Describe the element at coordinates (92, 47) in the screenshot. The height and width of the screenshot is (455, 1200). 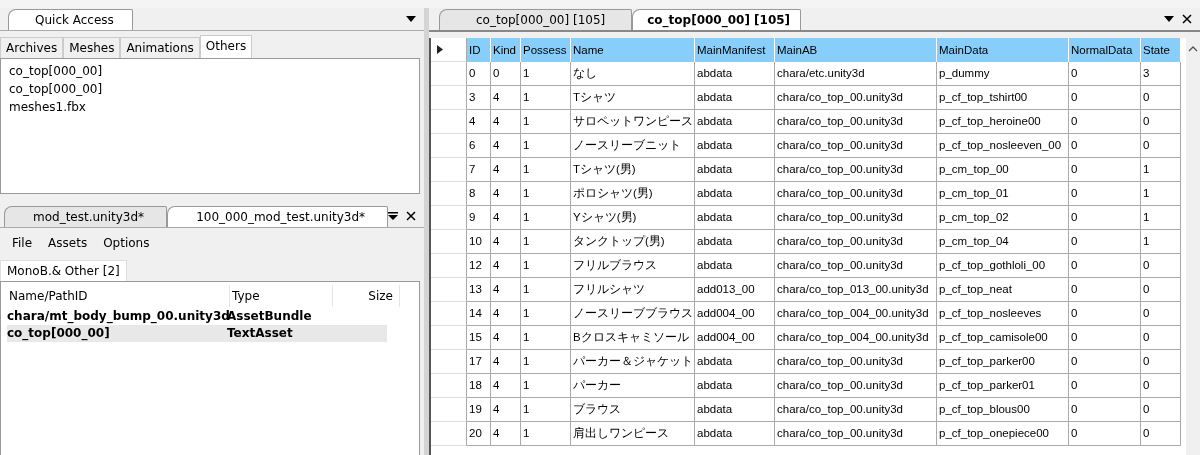
I see `category-tab: Meshes` at that location.